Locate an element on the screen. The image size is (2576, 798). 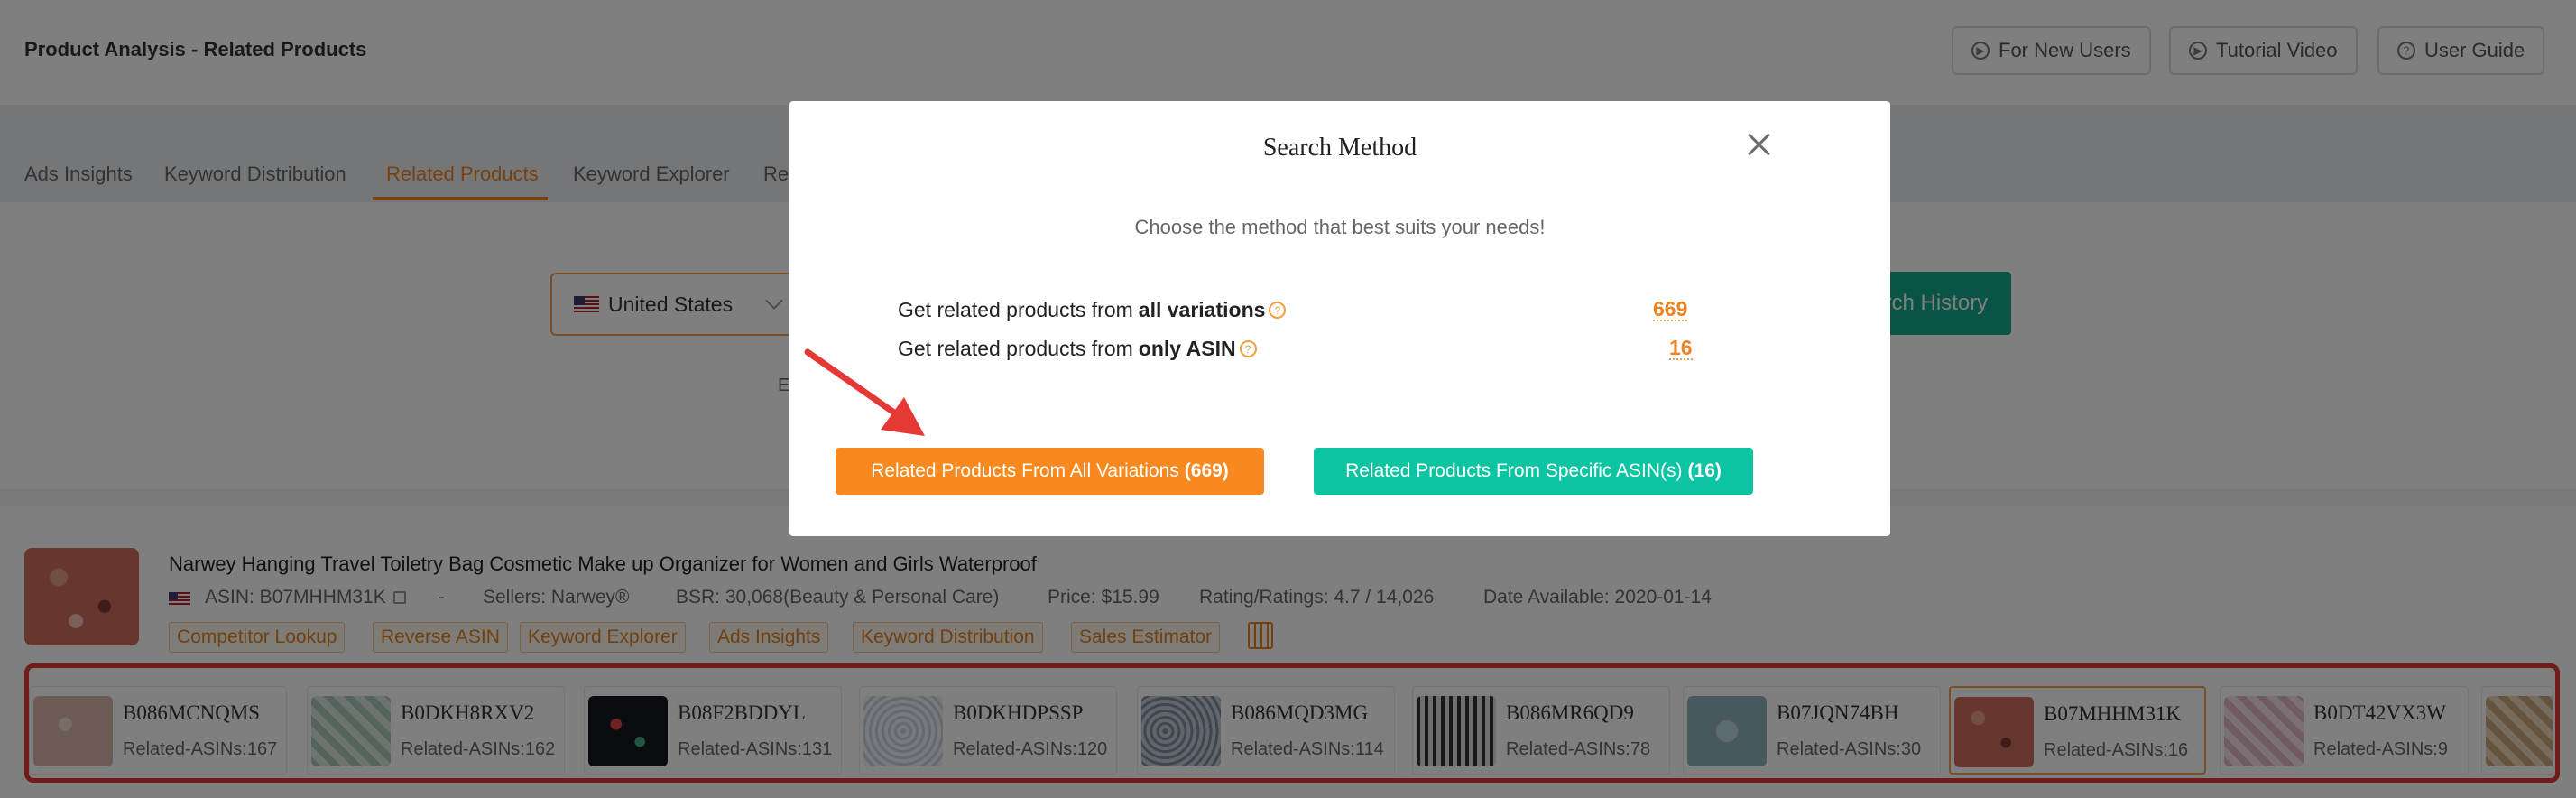
option-only-count: 16 is located at coordinates (1681, 348).